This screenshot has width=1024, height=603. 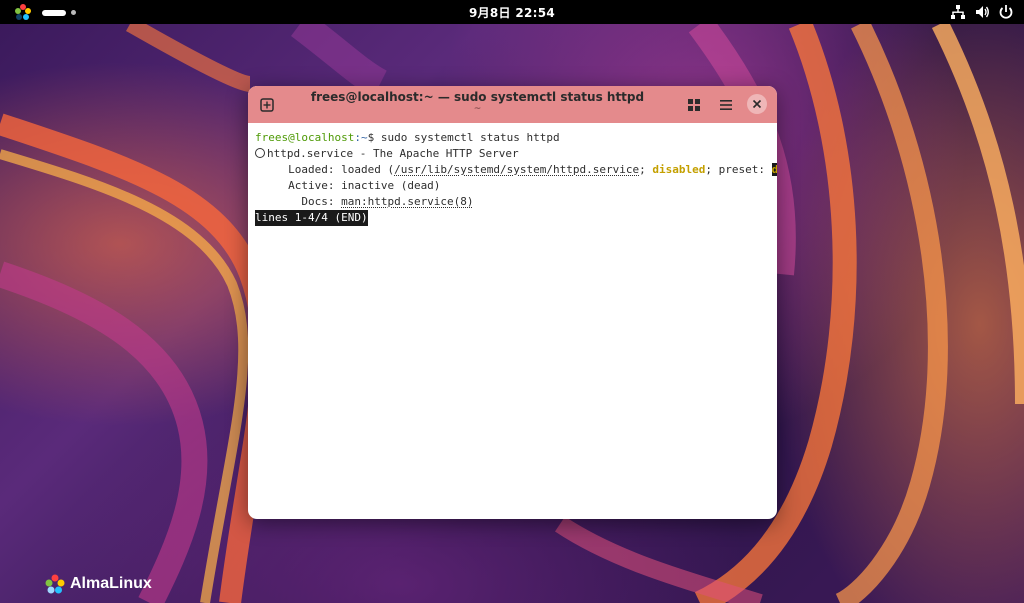 I want to click on docs-link: man:httpd.service(8), so click(x=407, y=201).